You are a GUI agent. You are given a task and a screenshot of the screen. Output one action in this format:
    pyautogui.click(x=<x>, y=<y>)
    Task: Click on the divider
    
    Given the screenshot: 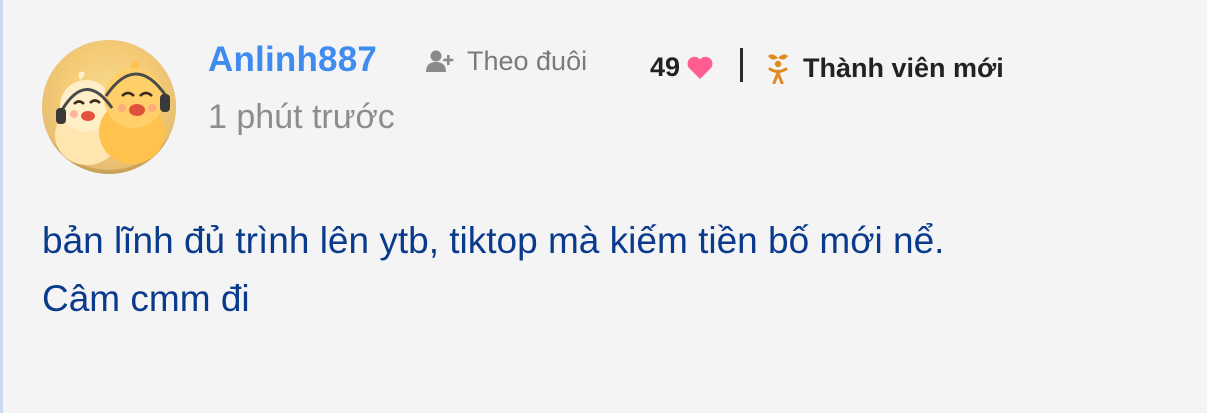 What is the action you would take?
    pyautogui.click(x=741, y=65)
    